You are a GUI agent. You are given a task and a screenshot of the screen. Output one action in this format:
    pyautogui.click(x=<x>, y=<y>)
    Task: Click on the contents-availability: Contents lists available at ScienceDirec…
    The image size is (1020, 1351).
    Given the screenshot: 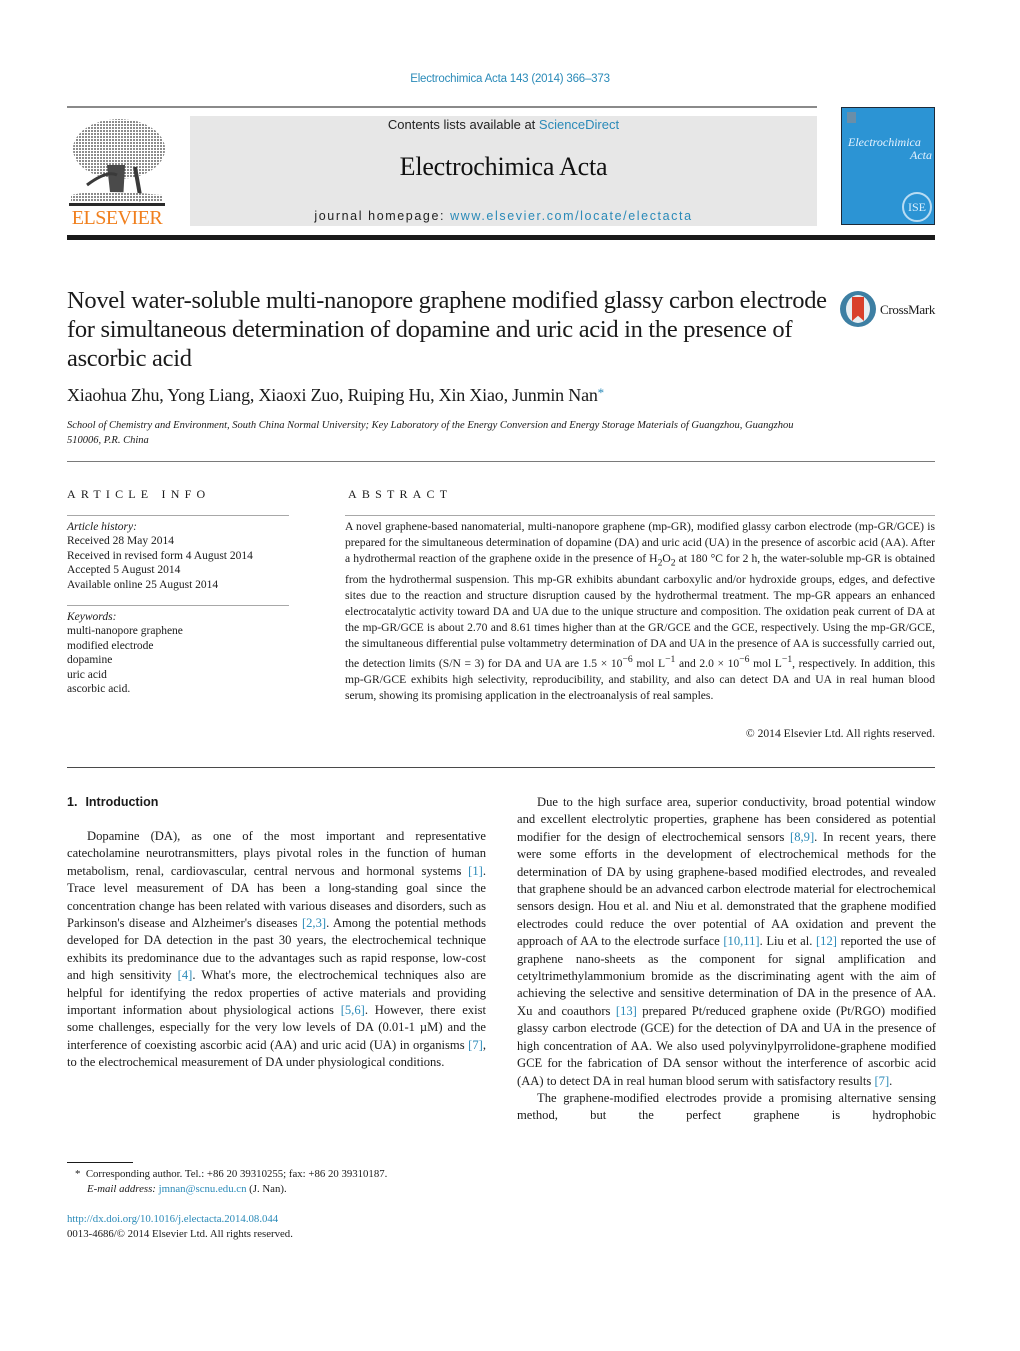 What is the action you would take?
    pyautogui.click(x=503, y=124)
    